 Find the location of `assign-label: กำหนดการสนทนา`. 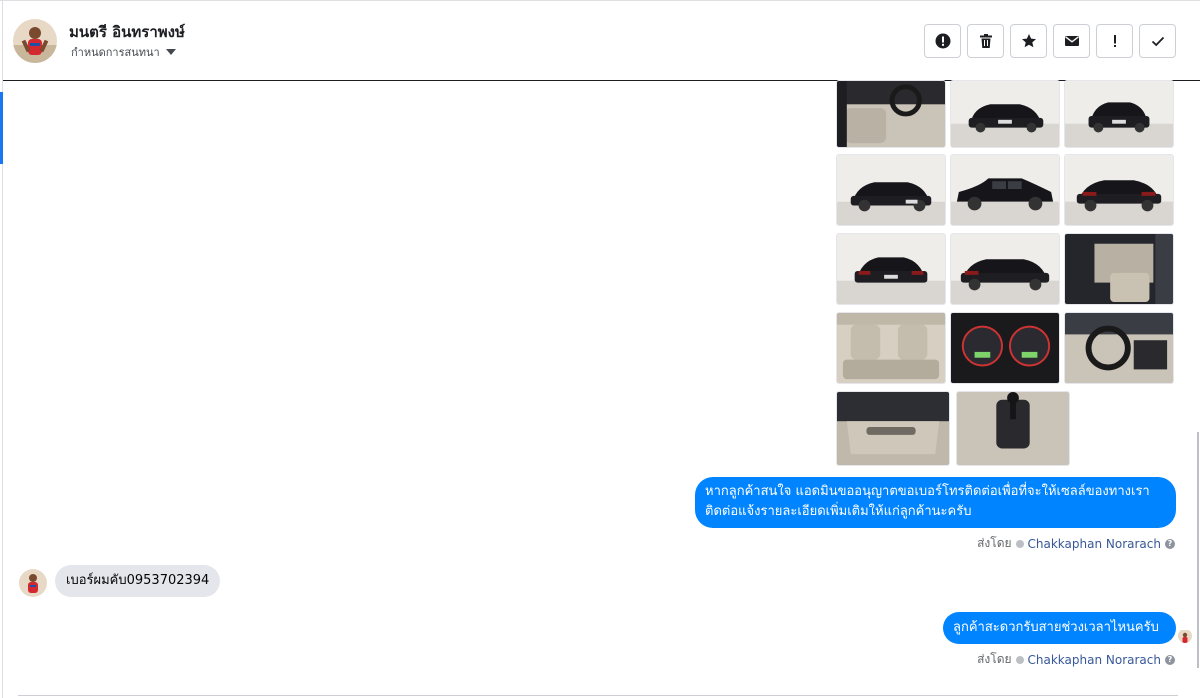

assign-label: กำหนดการสนทนา is located at coordinates (115, 52).